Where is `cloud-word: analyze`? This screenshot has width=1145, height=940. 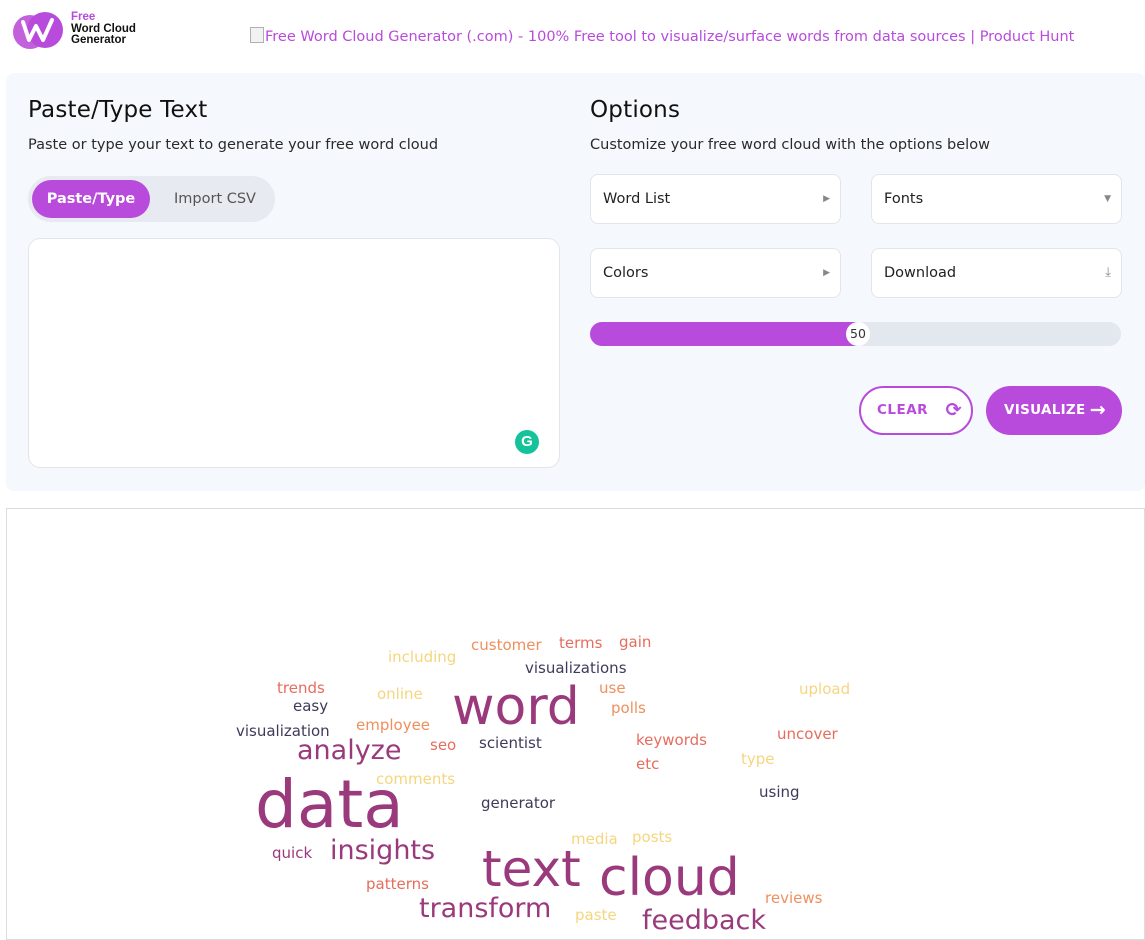 cloud-word: analyze is located at coordinates (349, 750).